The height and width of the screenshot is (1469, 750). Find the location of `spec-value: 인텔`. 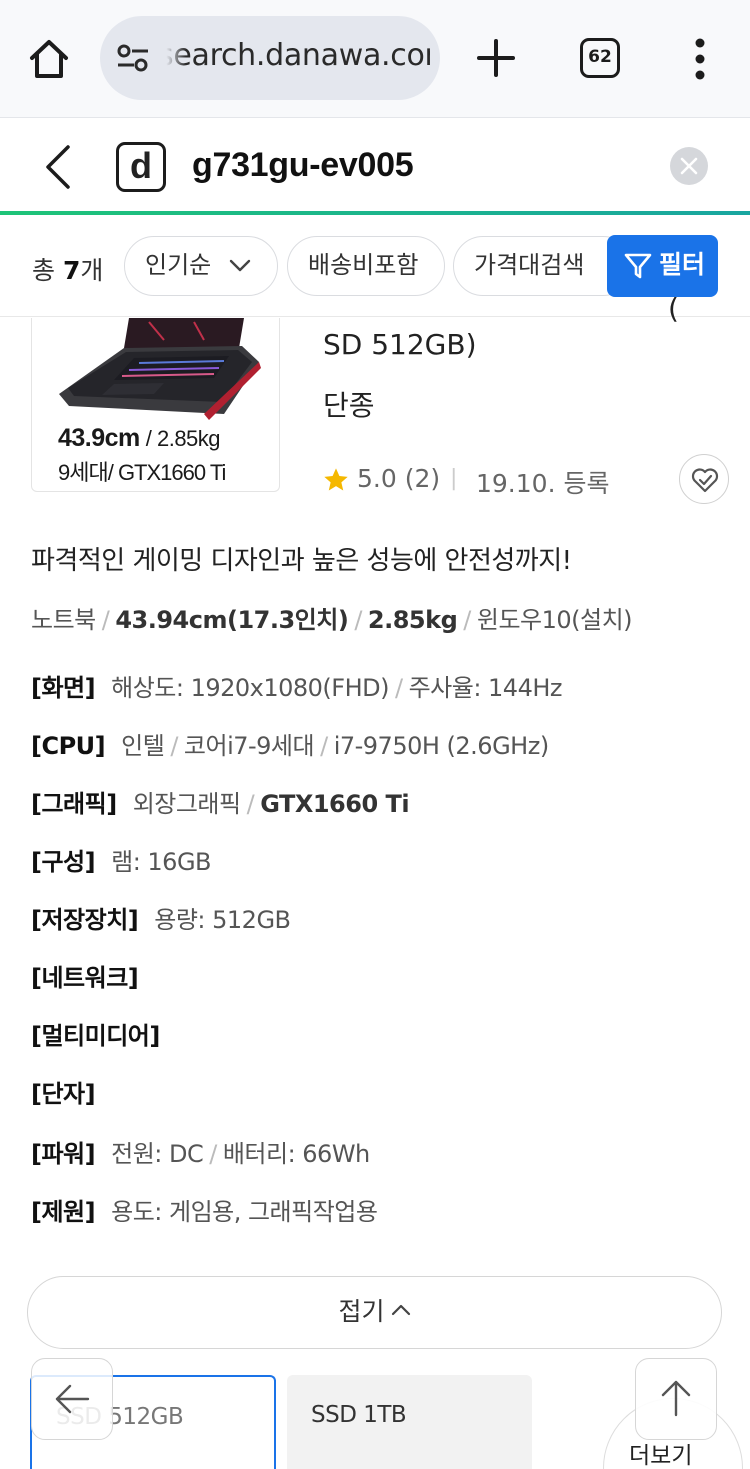

spec-value: 인텔 is located at coordinates (143, 746).